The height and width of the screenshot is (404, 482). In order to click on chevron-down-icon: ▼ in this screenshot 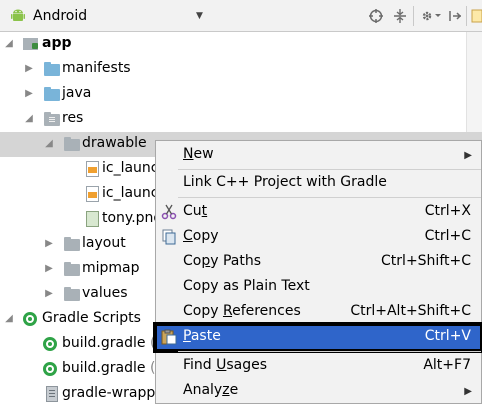, I will do `click(199, 16)`.